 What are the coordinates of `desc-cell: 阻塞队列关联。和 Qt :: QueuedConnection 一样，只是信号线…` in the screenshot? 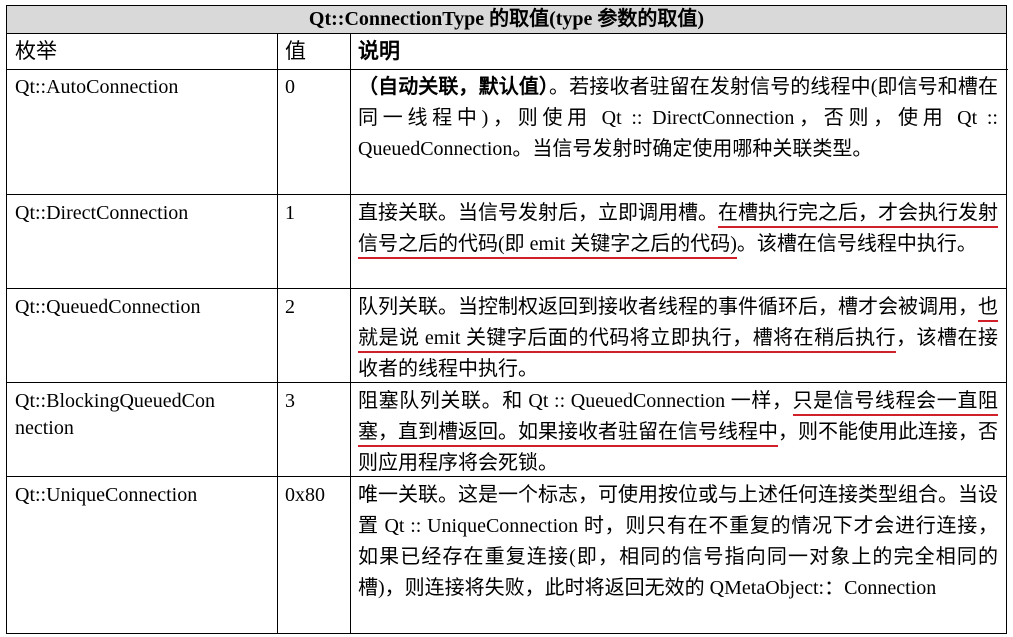 It's located at (678, 432).